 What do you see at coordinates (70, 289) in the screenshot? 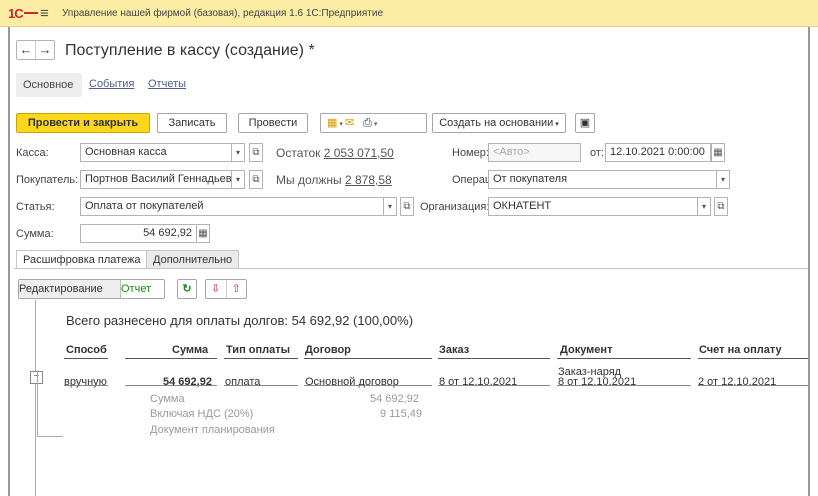
I see `edit-mode-button: Редактирование` at bounding box center [70, 289].